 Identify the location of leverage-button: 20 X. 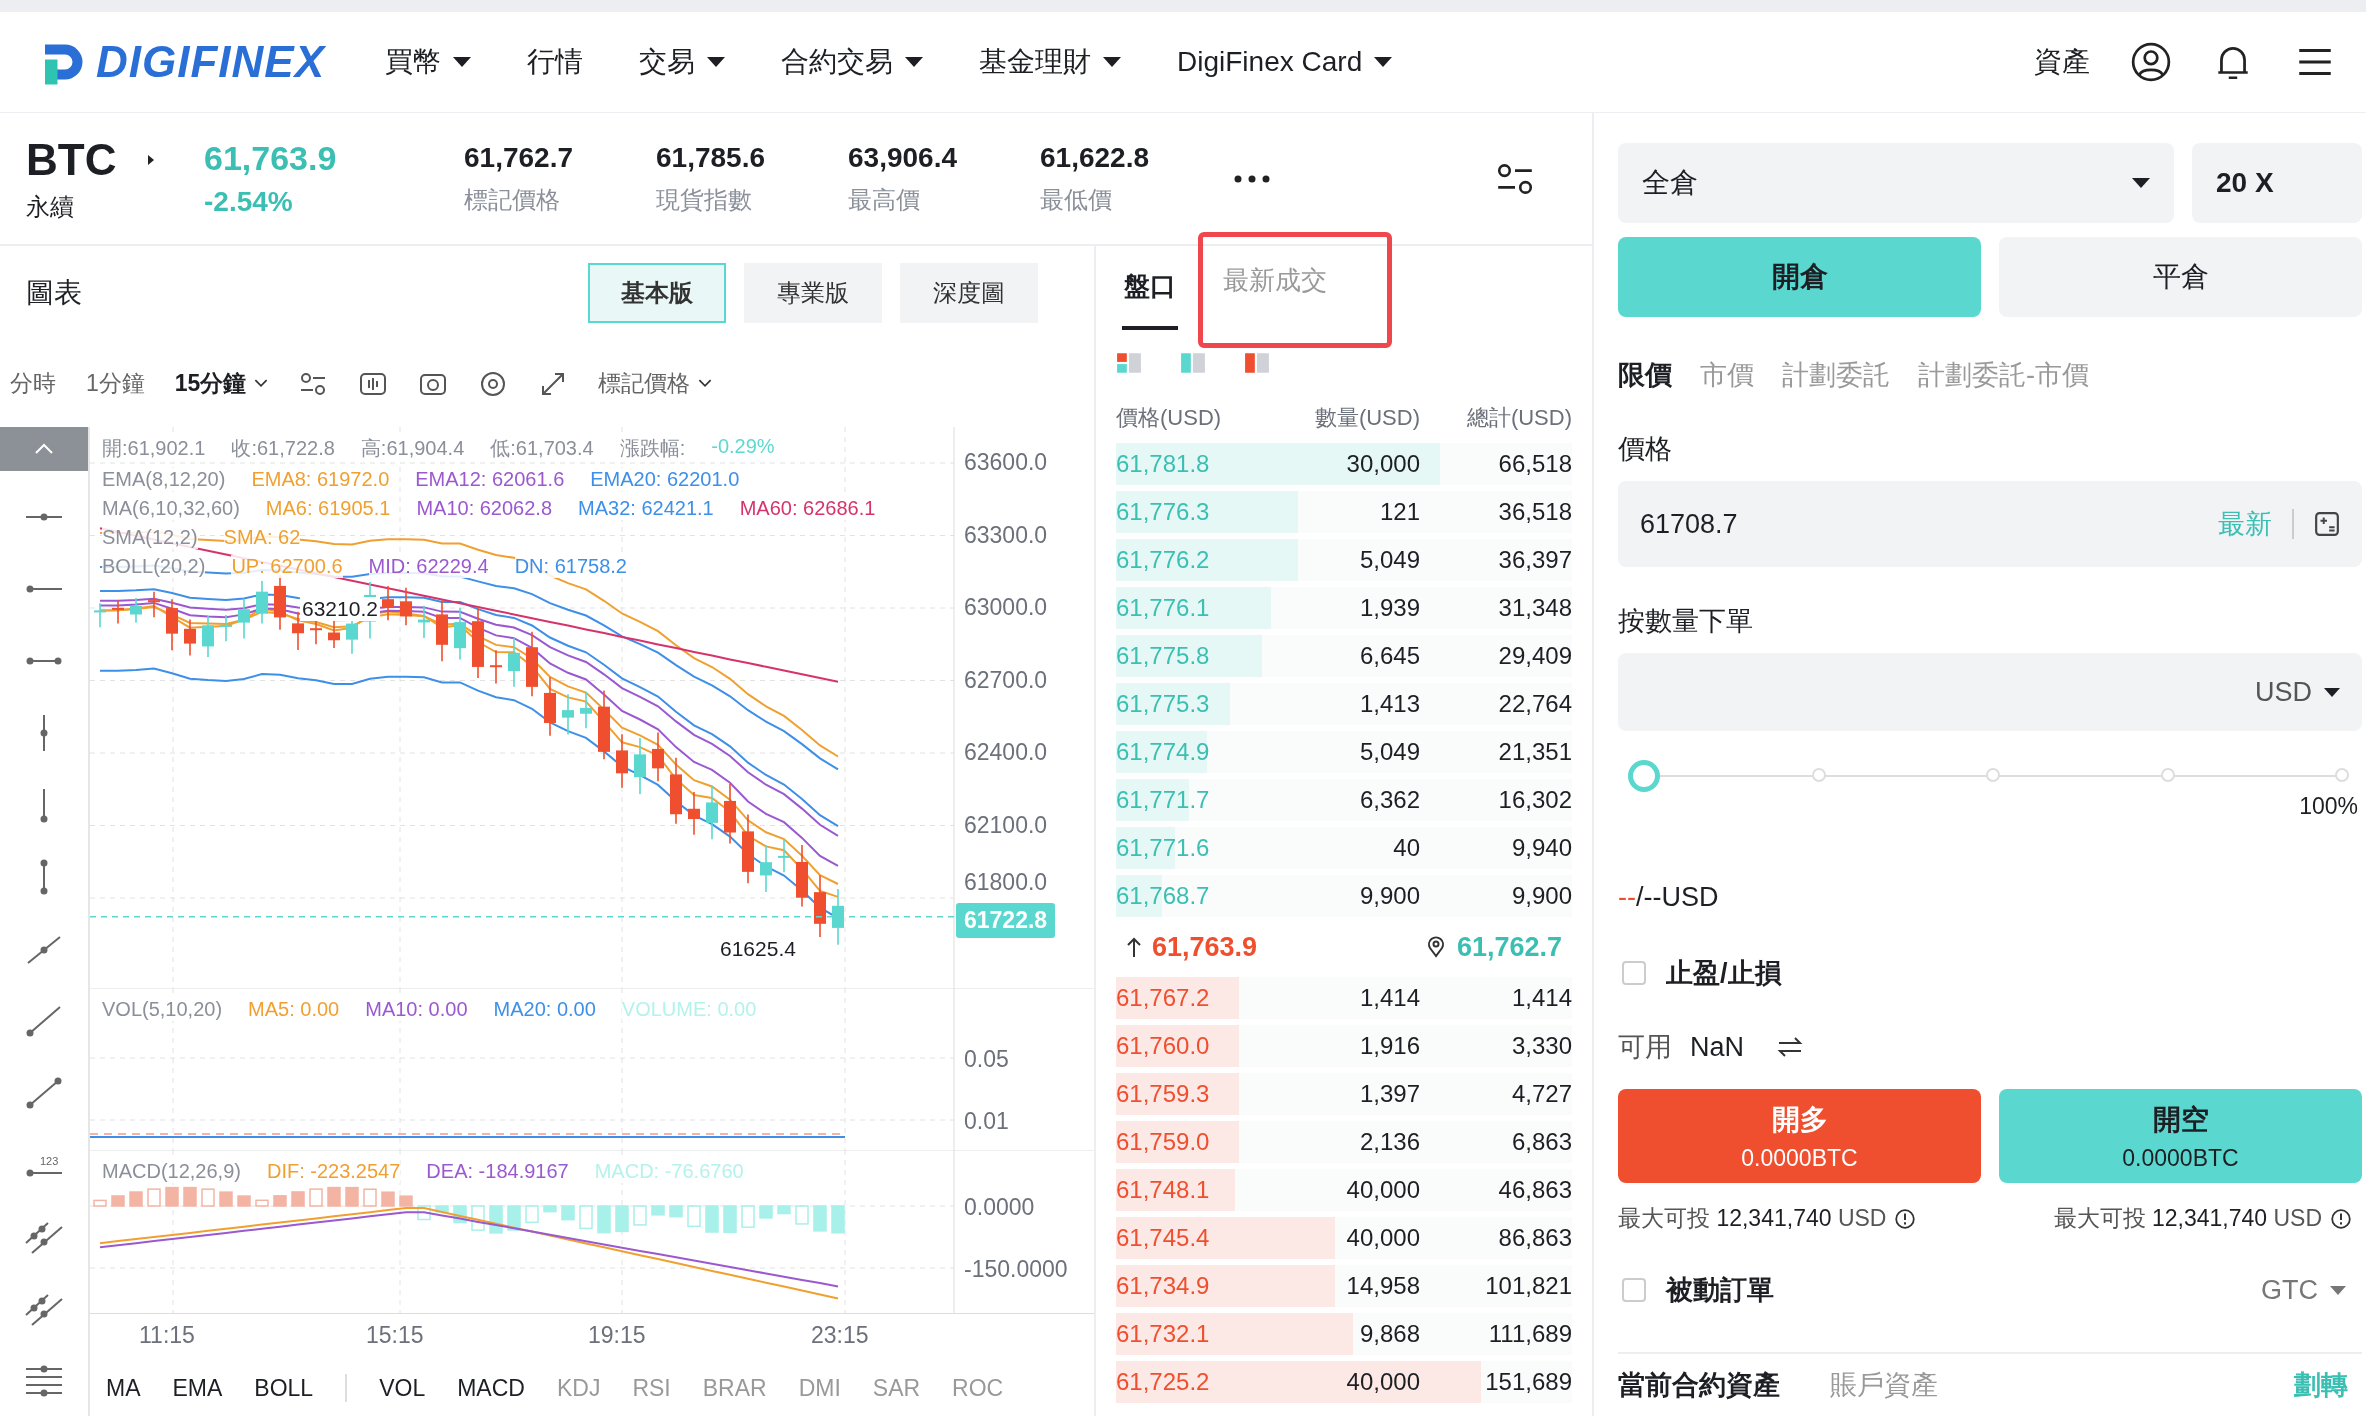
(2277, 183).